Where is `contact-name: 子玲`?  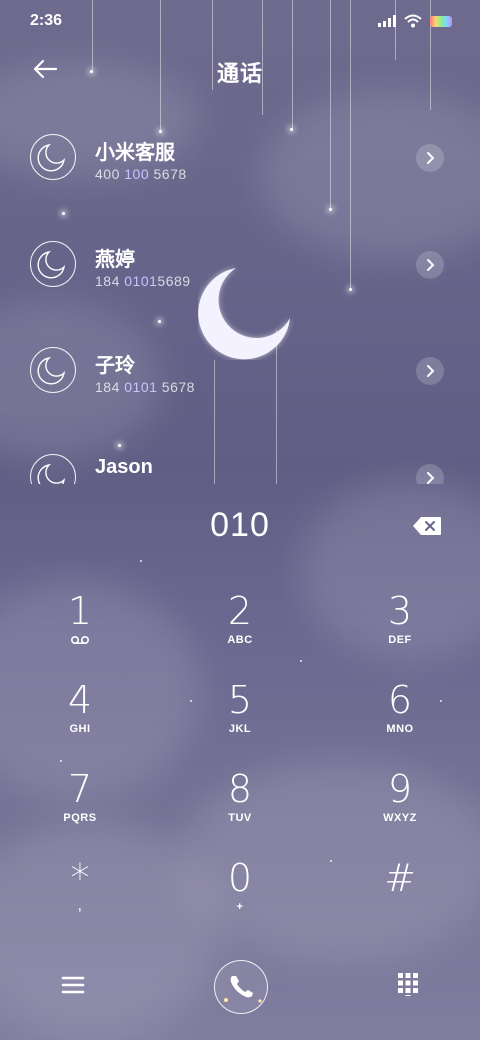 contact-name: 子玲 is located at coordinates (115, 366).